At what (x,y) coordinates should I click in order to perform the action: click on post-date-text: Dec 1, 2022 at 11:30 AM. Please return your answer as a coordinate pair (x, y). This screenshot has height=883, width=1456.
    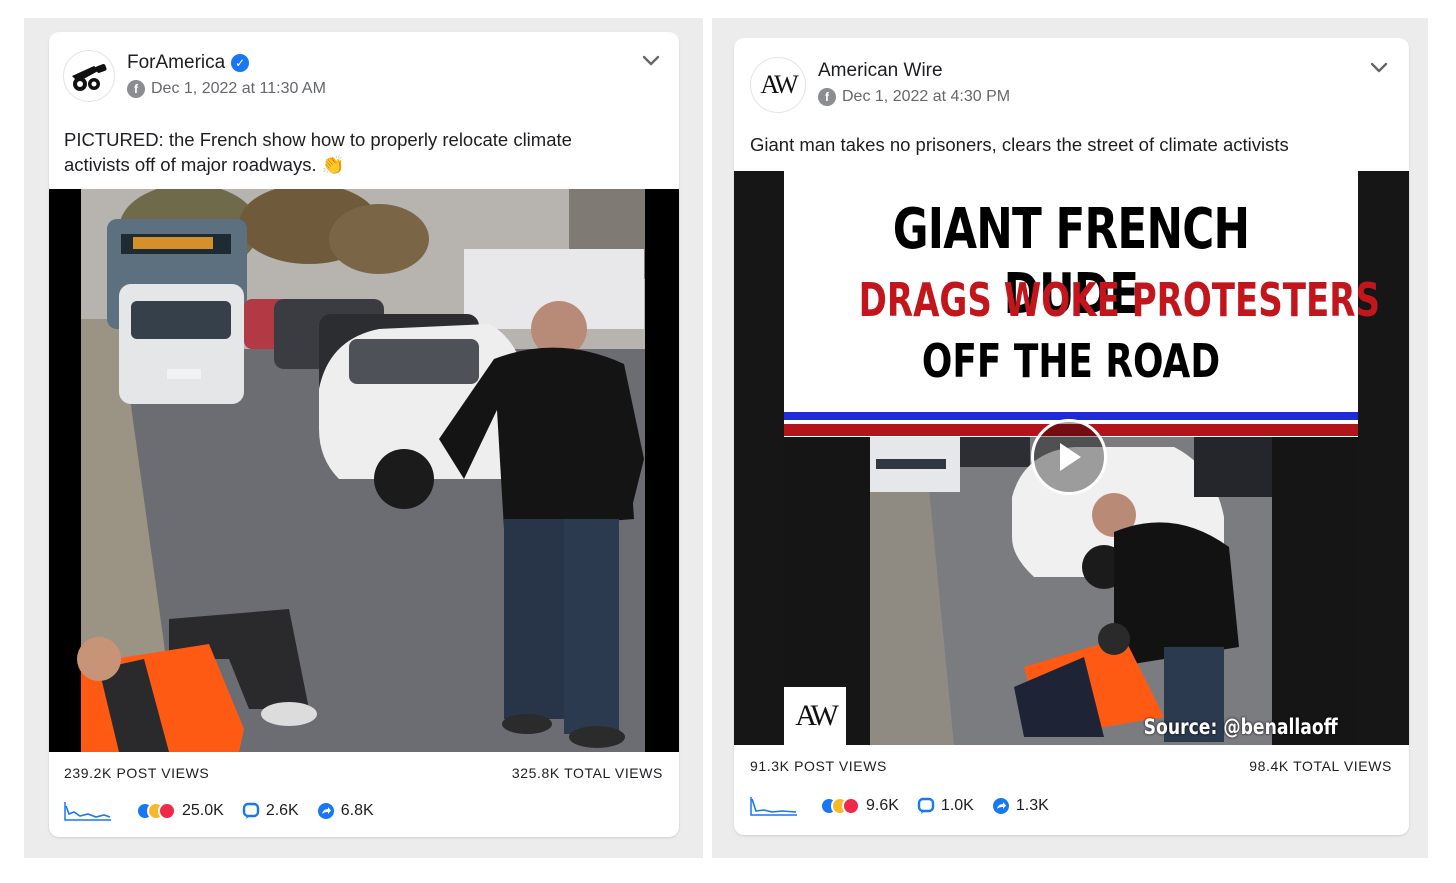
    Looking at the image, I should click on (238, 89).